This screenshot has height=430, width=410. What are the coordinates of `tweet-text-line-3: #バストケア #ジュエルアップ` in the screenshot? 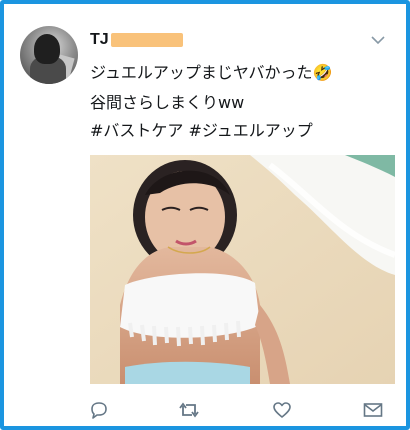 It's located at (201, 131).